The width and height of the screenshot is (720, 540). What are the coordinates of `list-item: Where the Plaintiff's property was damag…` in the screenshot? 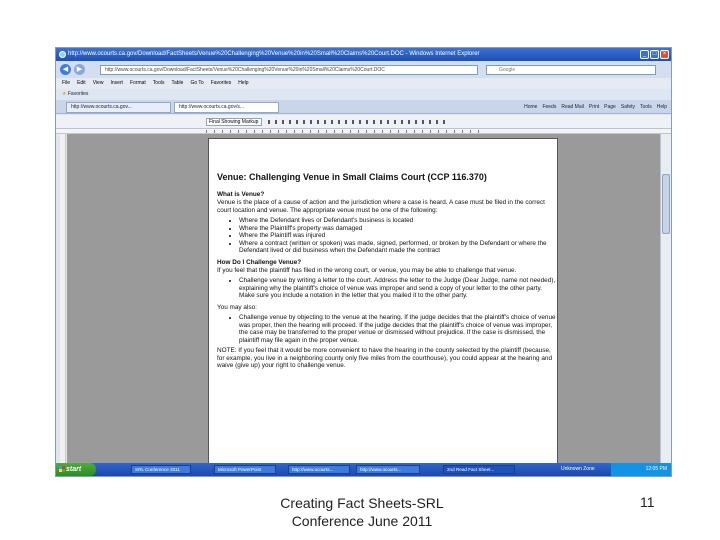 It's located at (398, 229).